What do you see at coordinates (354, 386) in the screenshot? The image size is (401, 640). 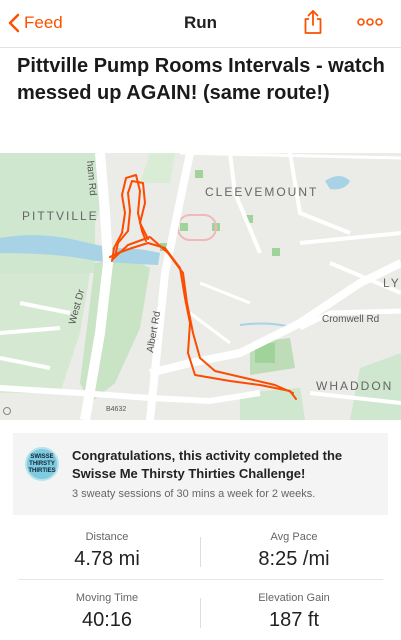 I see `map-label-whaddon: WHADDON` at bounding box center [354, 386].